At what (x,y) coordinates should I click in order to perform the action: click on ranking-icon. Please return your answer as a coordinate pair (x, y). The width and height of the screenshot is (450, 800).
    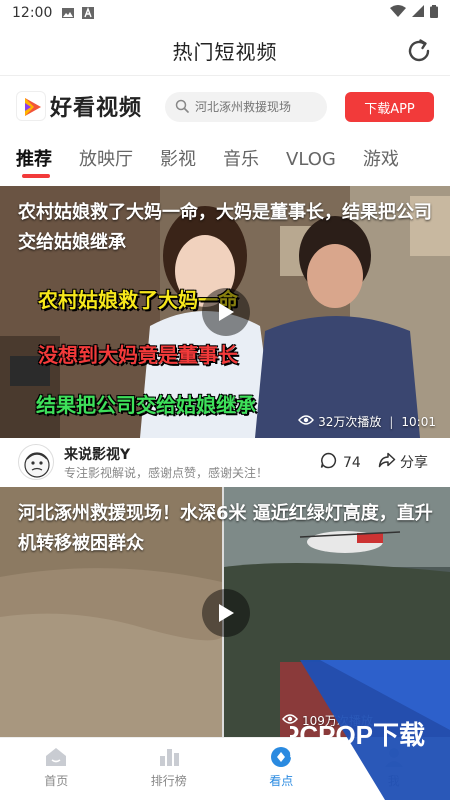
    Looking at the image, I should click on (169, 757).